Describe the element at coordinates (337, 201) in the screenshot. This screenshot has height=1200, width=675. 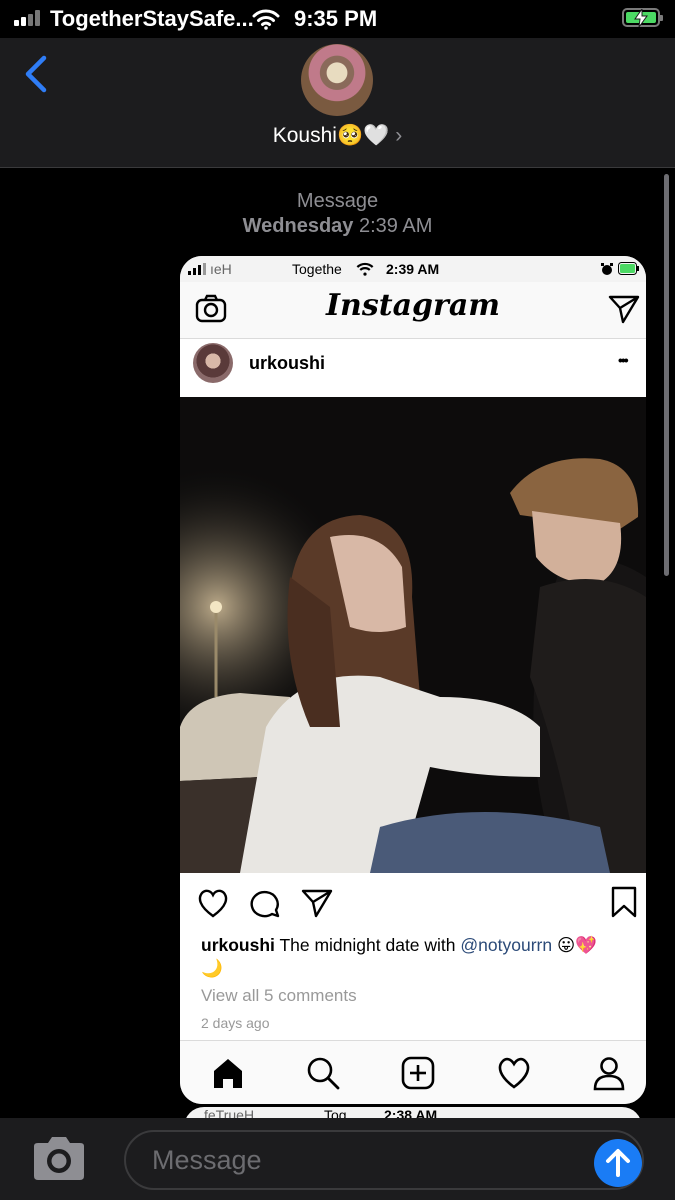
I see `message-service-label: Message` at that location.